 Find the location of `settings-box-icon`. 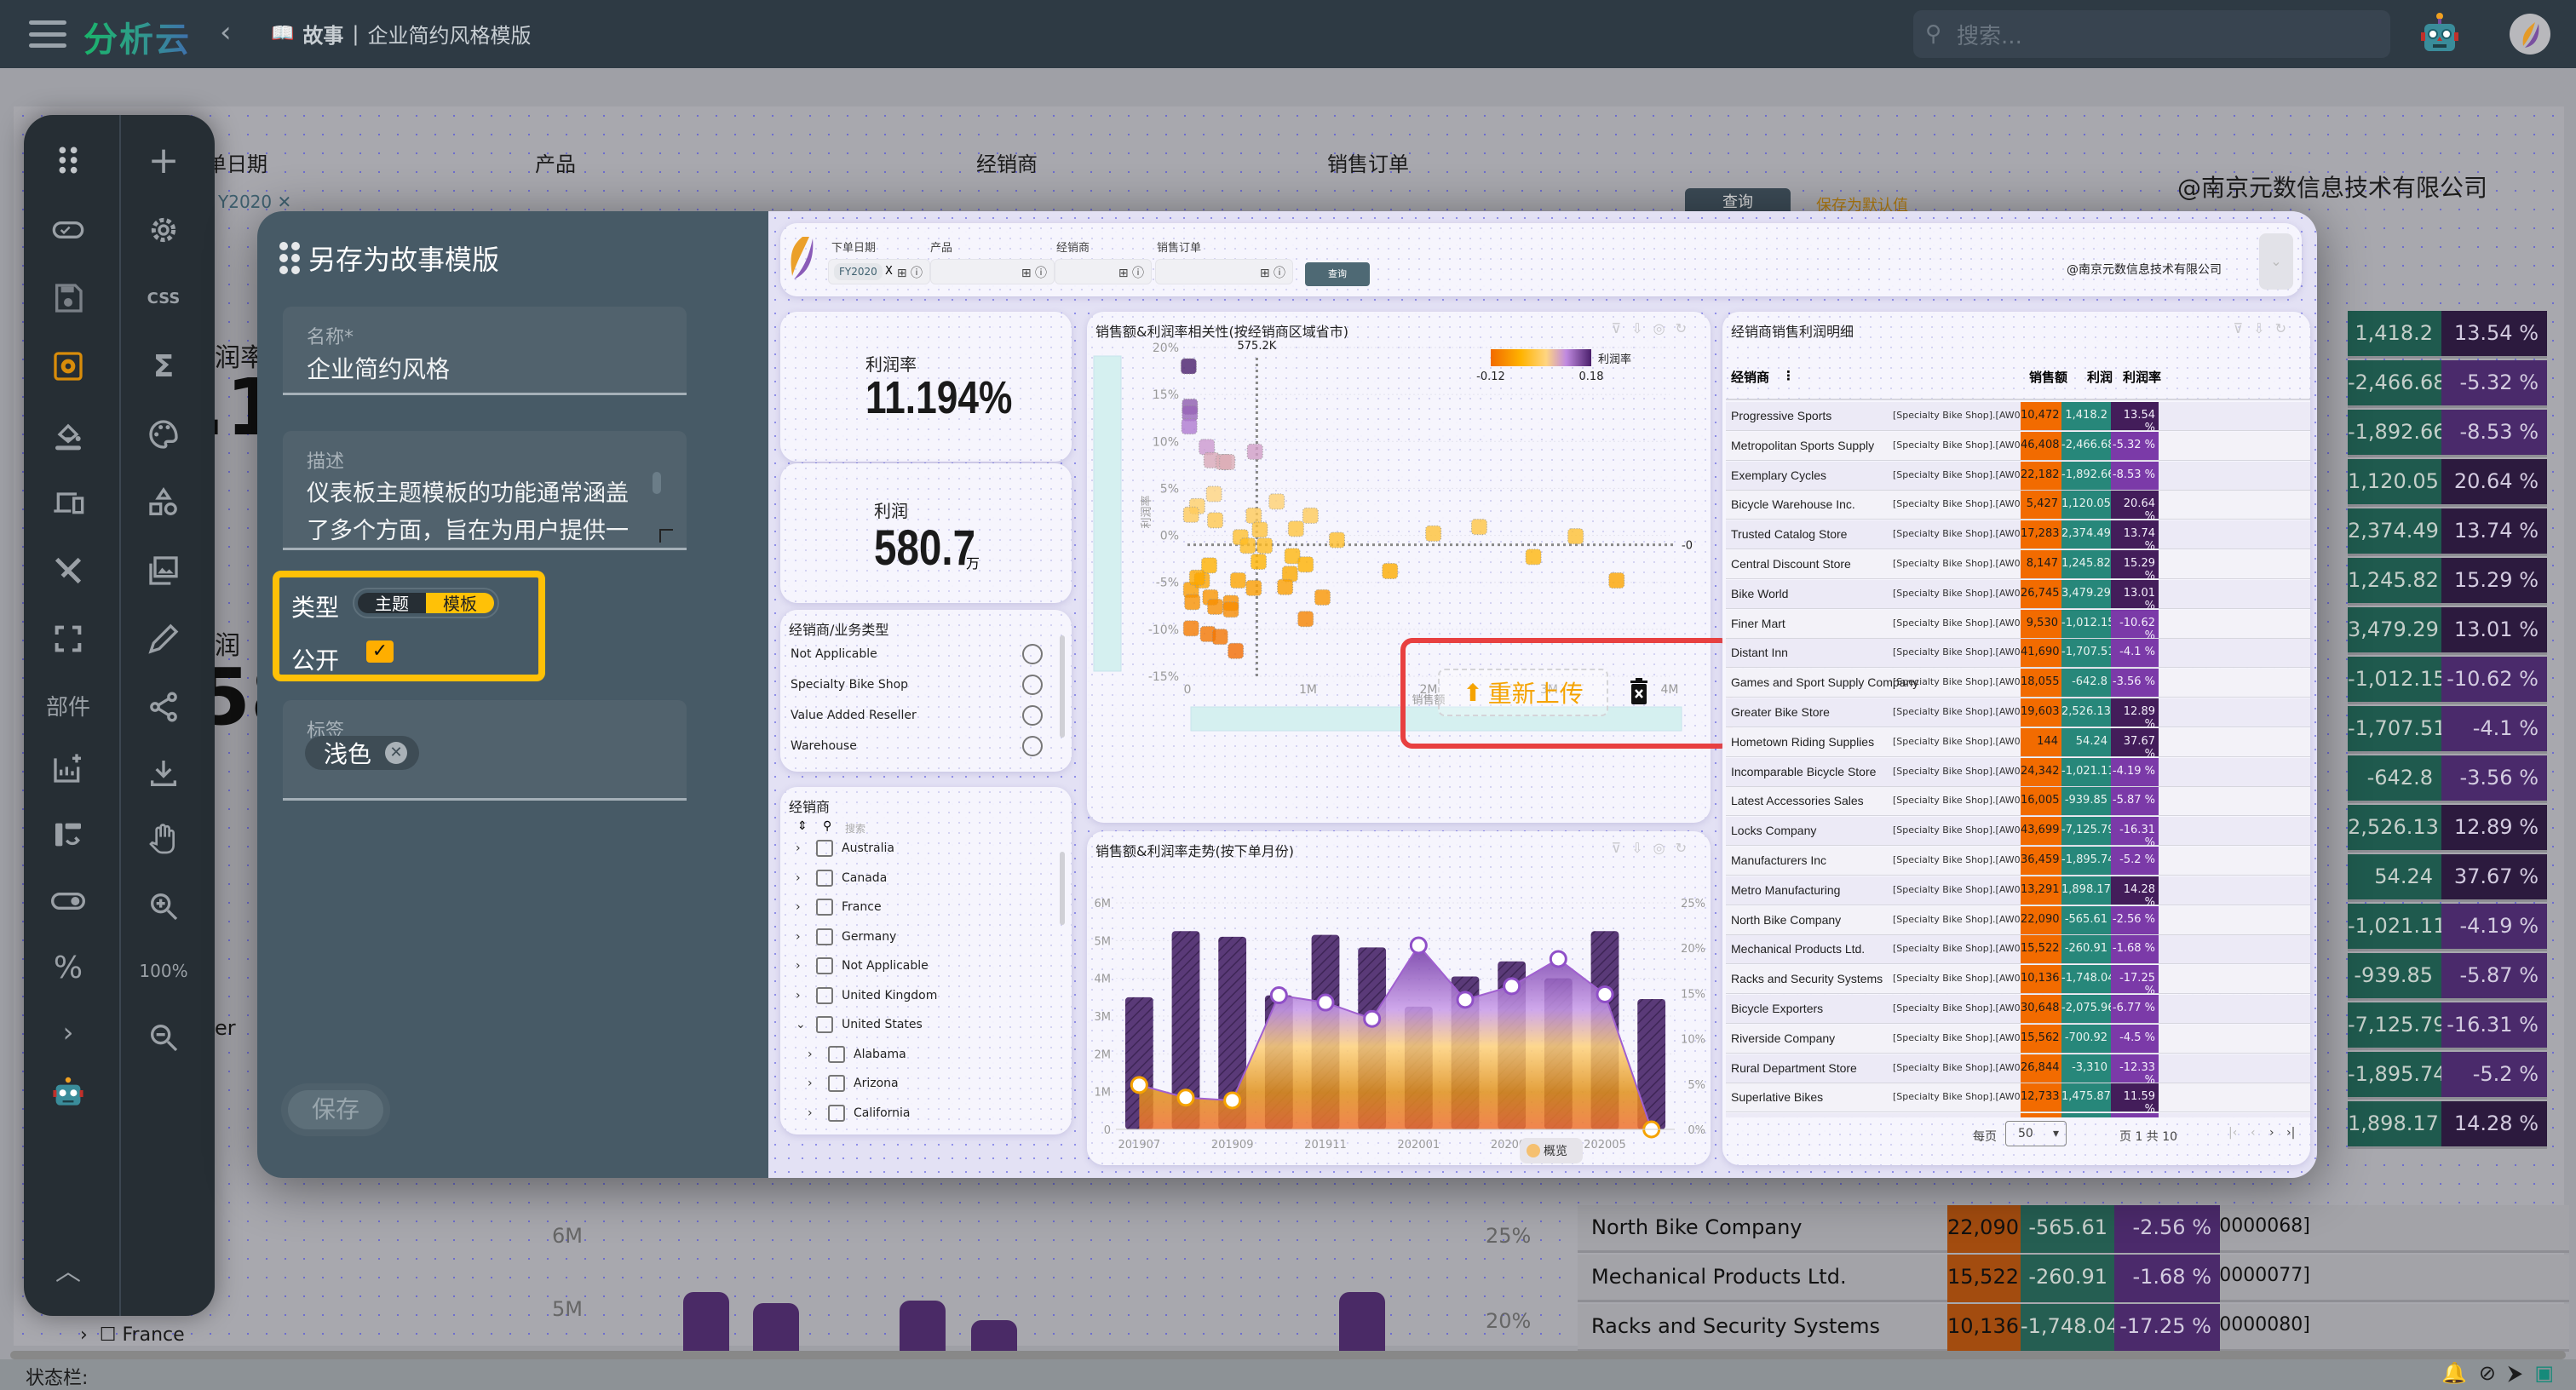

settings-box-icon is located at coordinates (68, 366).